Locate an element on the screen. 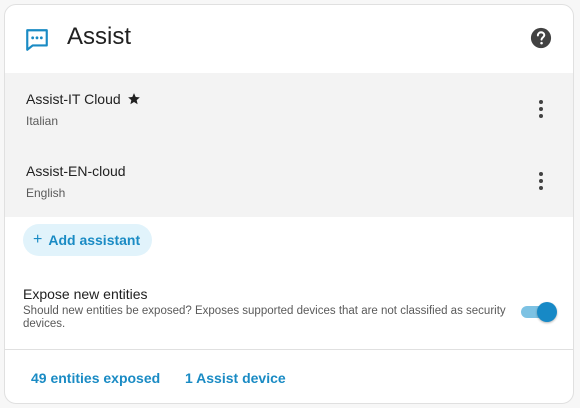 Image resolution: width=580 pixels, height=408 pixels. expose-toggle is located at coordinates (538, 311).